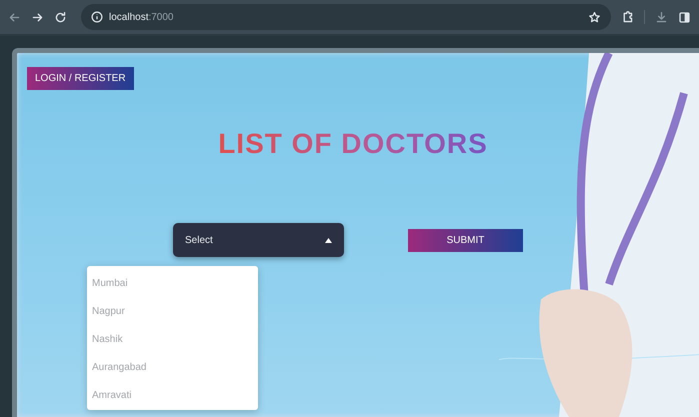  What do you see at coordinates (172, 396) in the screenshot?
I see `city-option: Amravati` at bounding box center [172, 396].